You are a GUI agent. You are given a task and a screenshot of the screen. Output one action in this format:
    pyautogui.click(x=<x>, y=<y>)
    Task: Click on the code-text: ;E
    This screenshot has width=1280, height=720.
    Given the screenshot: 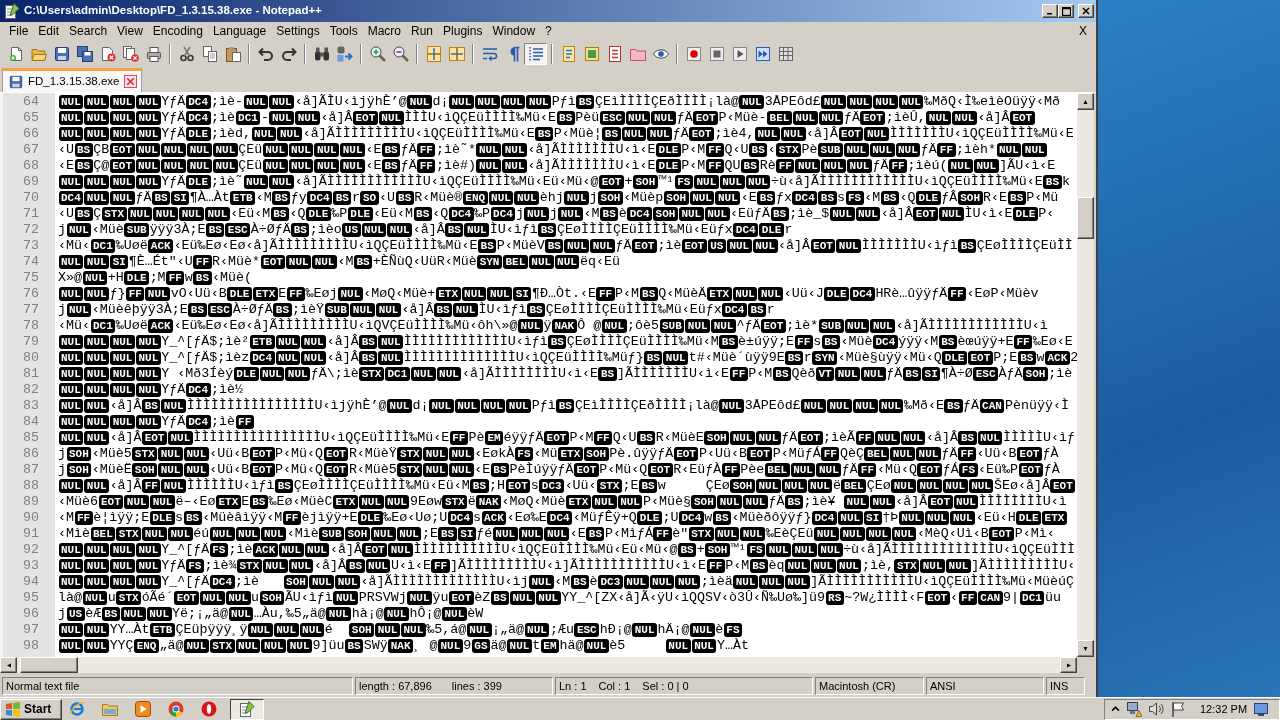 What is the action you would take?
    pyautogui.click(x=630, y=485)
    